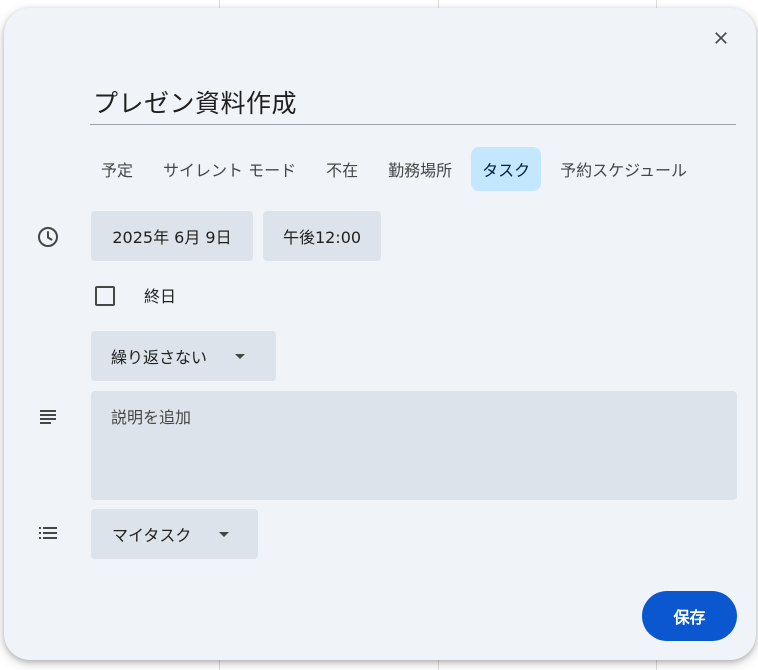 This screenshot has height=670, width=758. I want to click on event-type-tabs: 予定 サイレント モード 不在 勤務場所 タスク 予約スケジュール, so click(398, 169).